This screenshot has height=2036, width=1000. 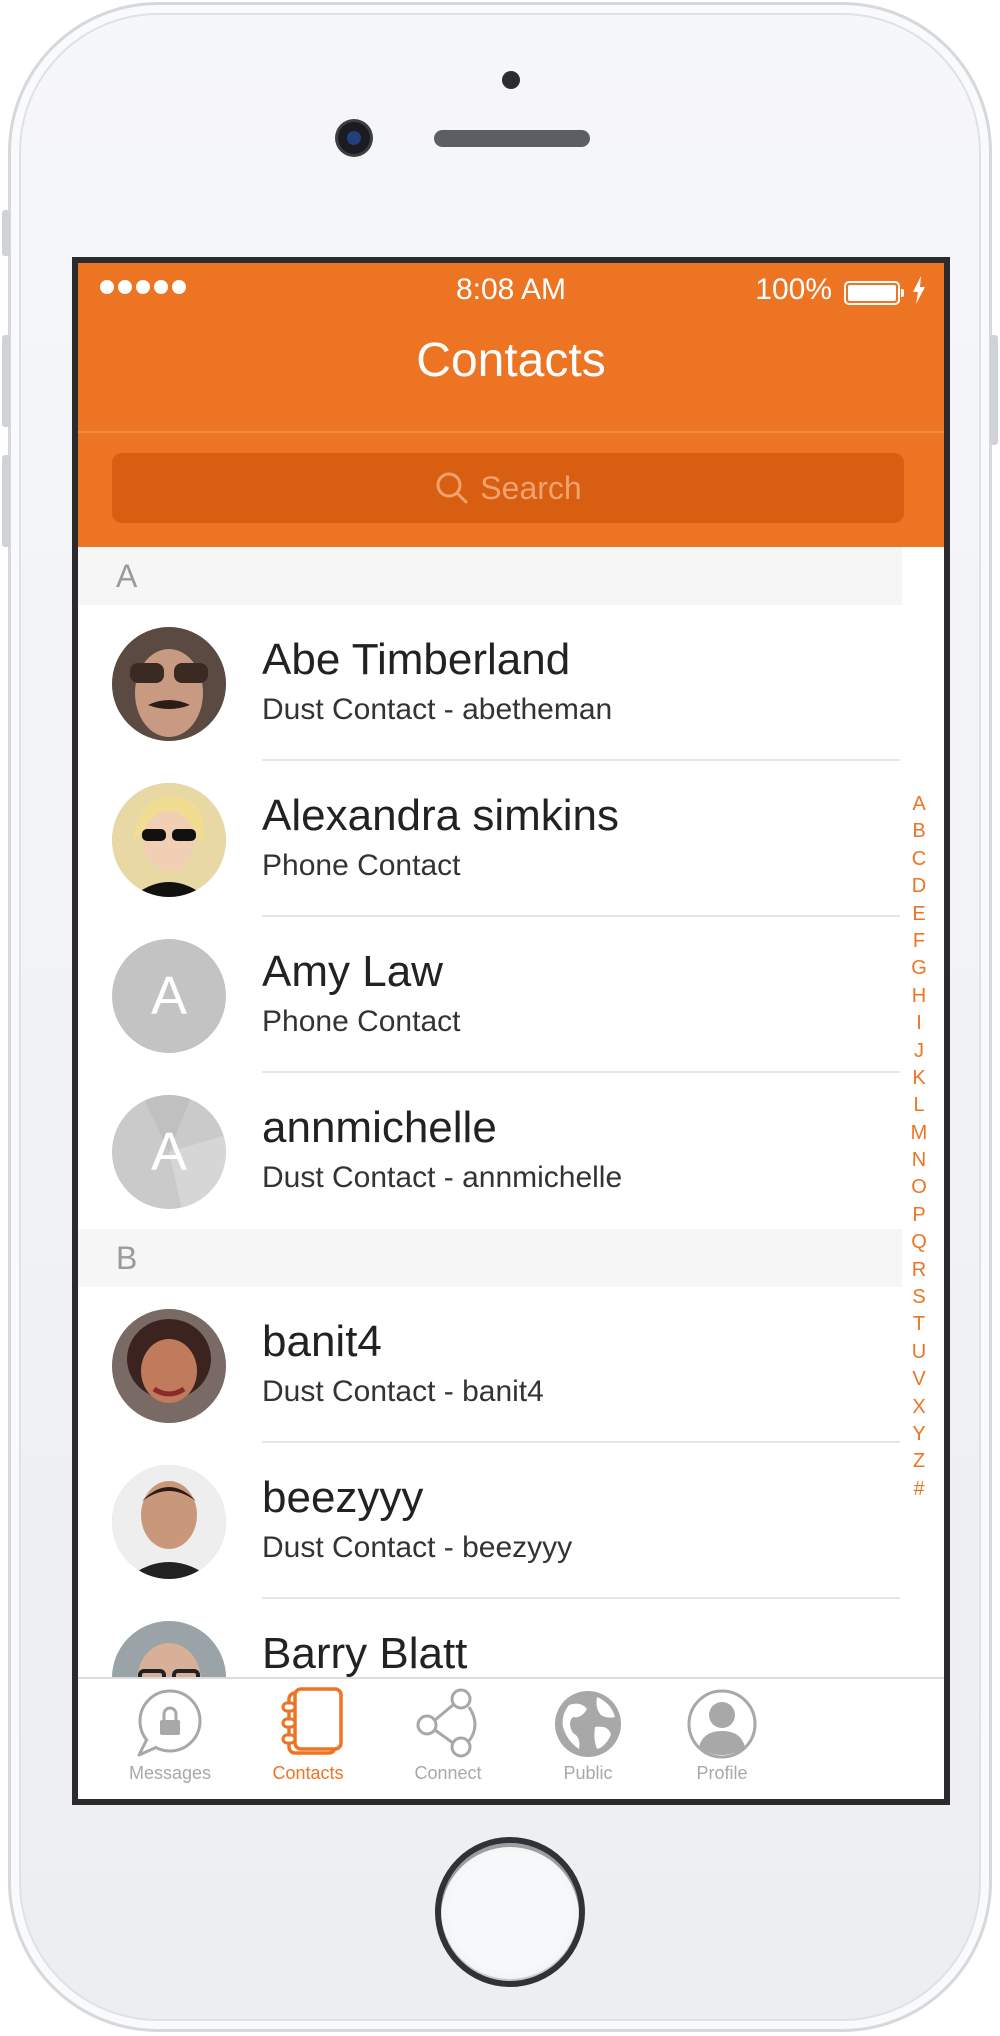 I want to click on share-nodes-icon, so click(x=446, y=1723).